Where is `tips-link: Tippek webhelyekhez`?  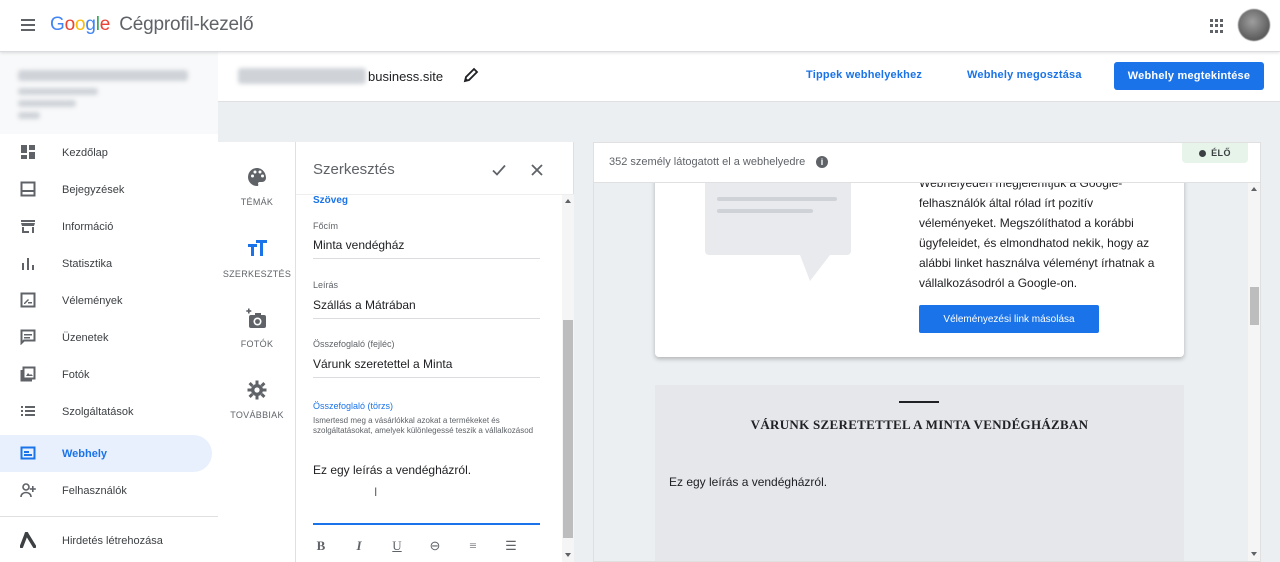
tips-link: Tippek webhelyekhez is located at coordinates (864, 75).